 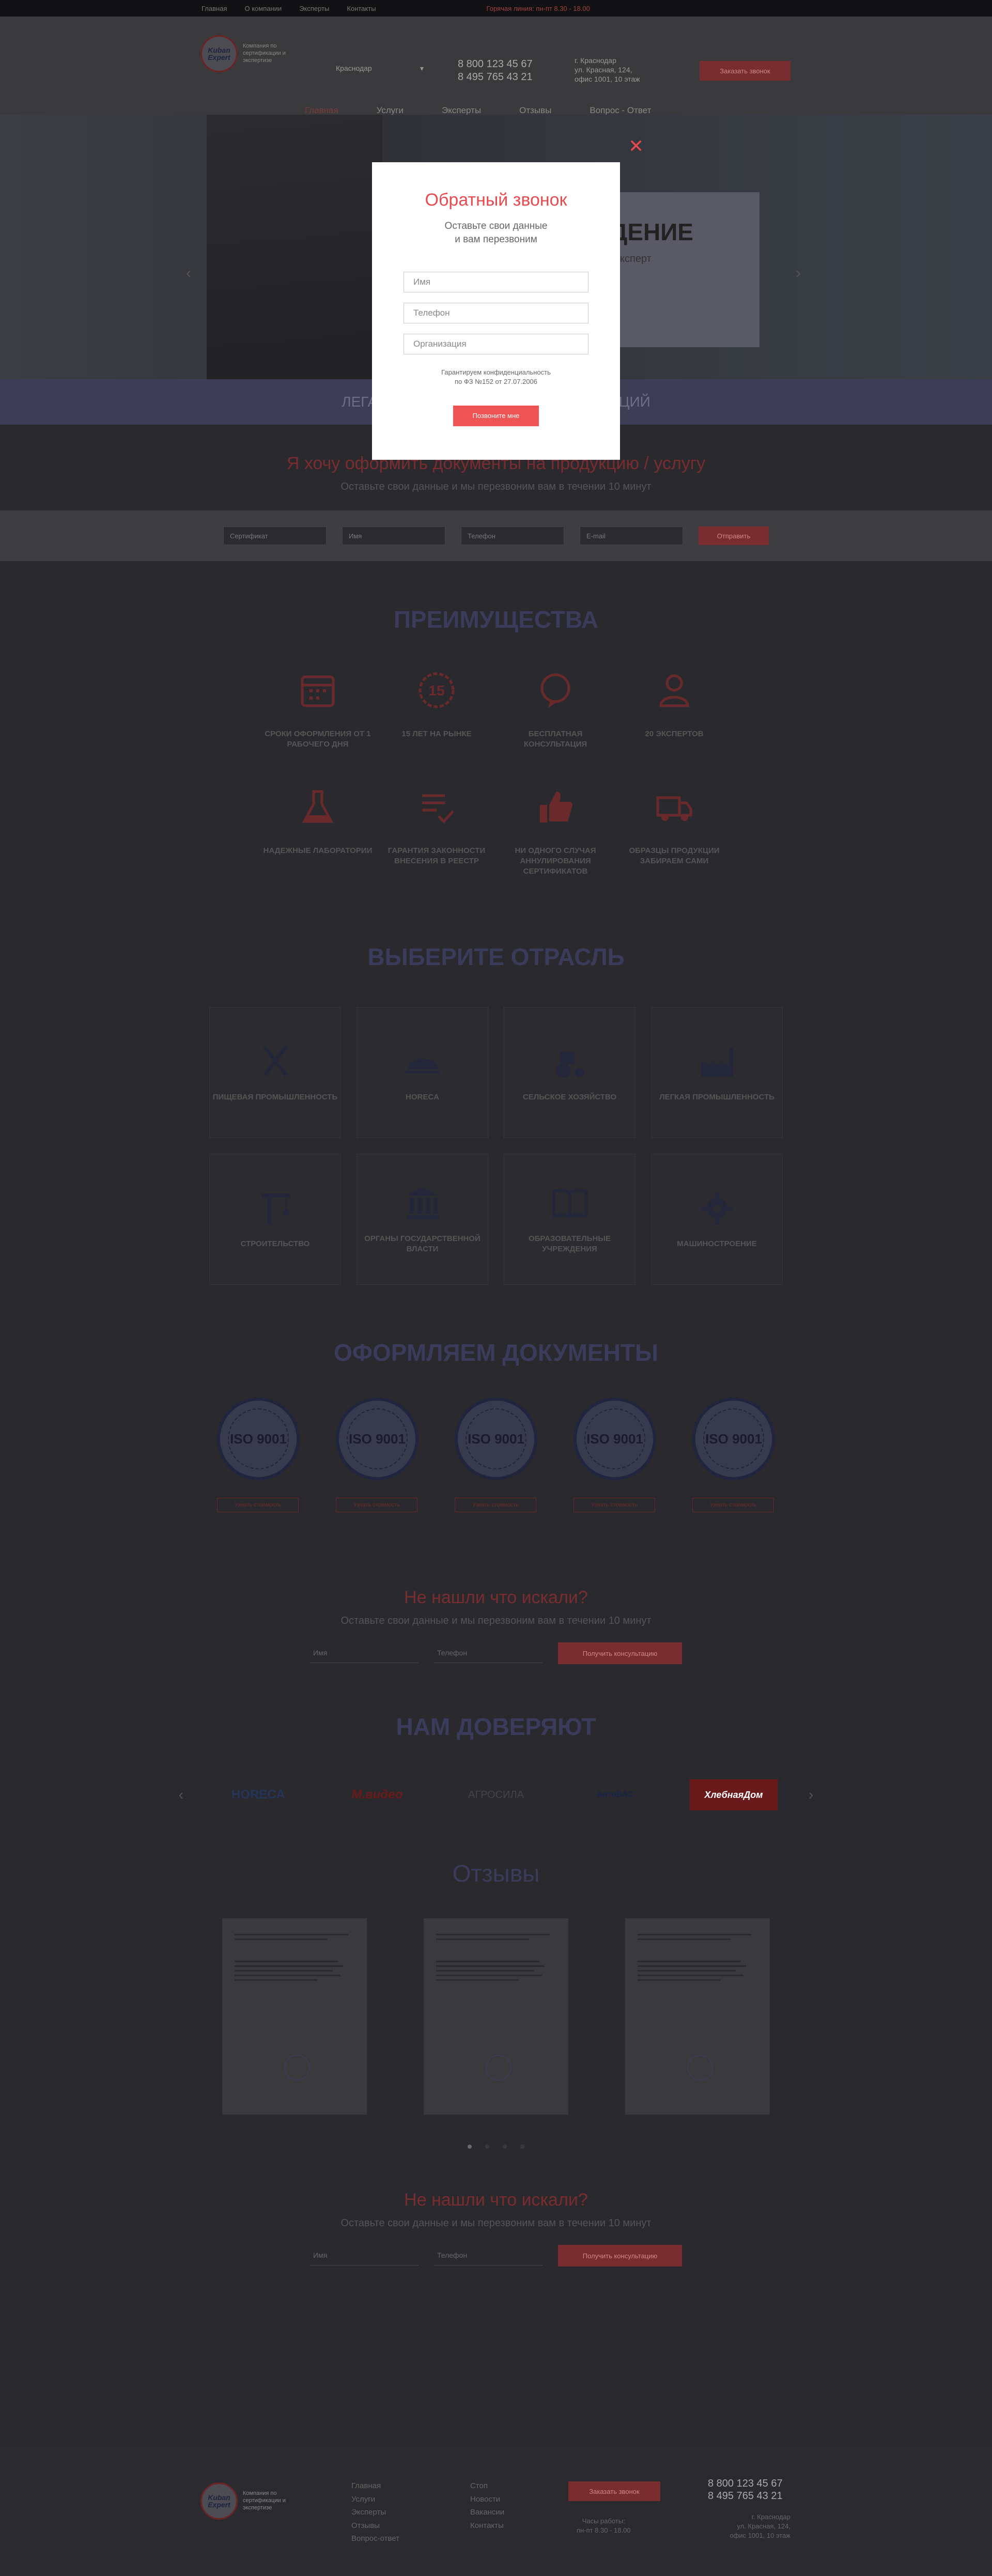 What do you see at coordinates (375, 2499) in the screenshot?
I see `footer-link: Услуги` at bounding box center [375, 2499].